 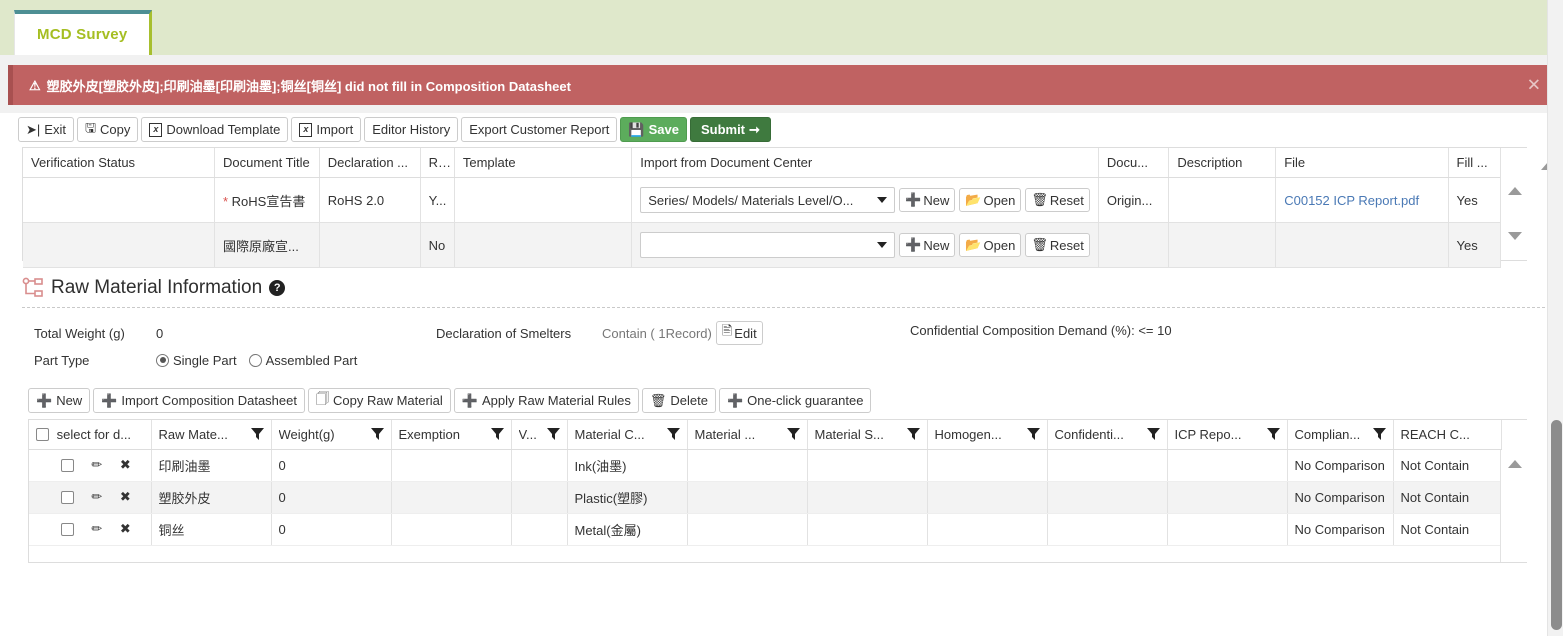 What do you see at coordinates (370, 245) in the screenshot?
I see `cell-declaration` at bounding box center [370, 245].